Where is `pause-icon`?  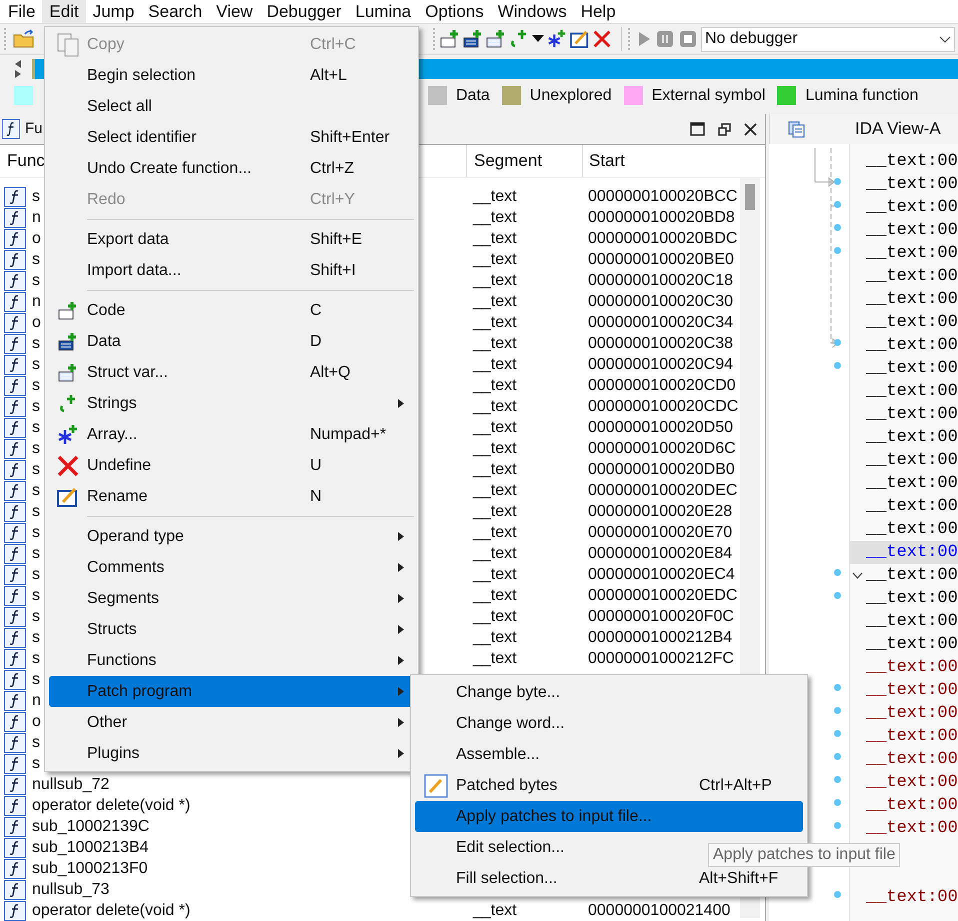 pause-icon is located at coordinates (665, 39).